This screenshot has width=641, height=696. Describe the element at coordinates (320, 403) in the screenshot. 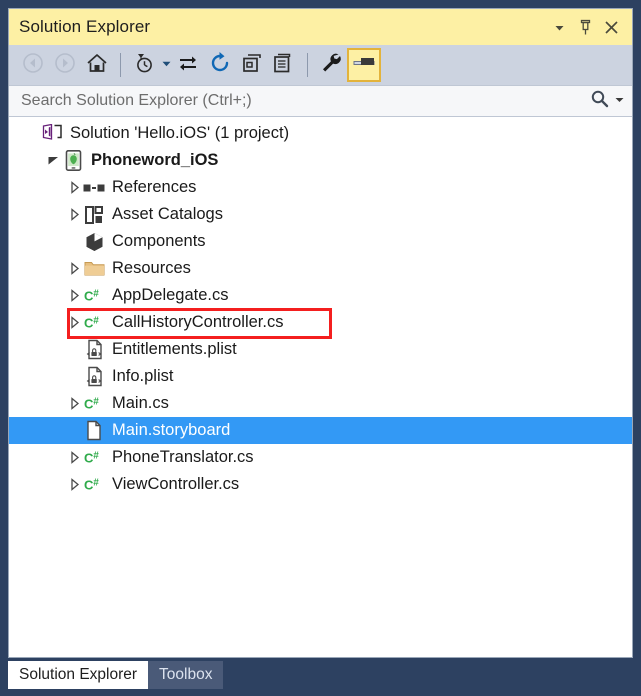

I see `tree-item: C # Main.cs` at that location.